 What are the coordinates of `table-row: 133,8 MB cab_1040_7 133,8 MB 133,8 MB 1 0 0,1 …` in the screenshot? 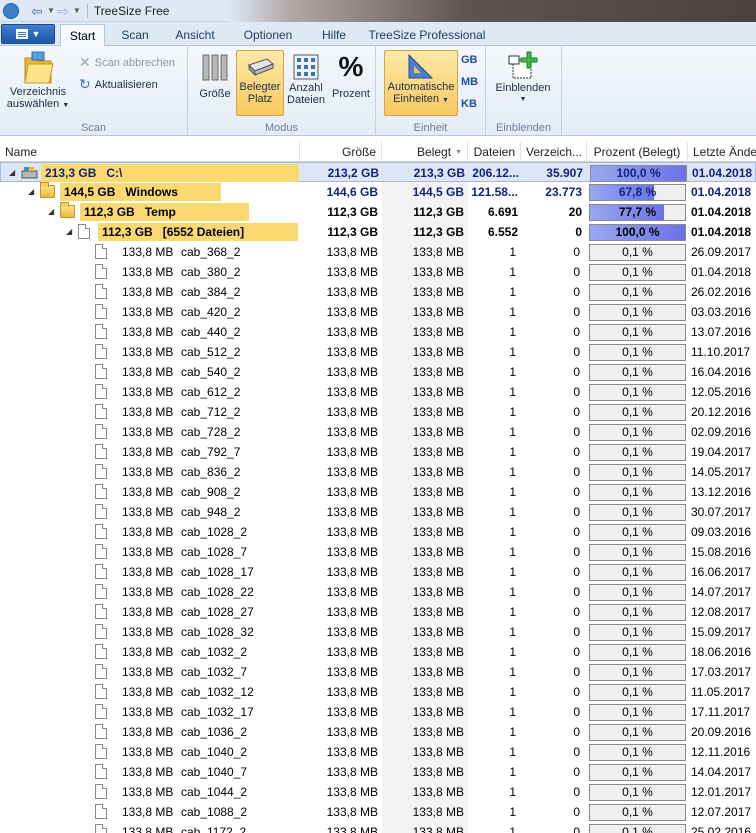 It's located at (378, 772).